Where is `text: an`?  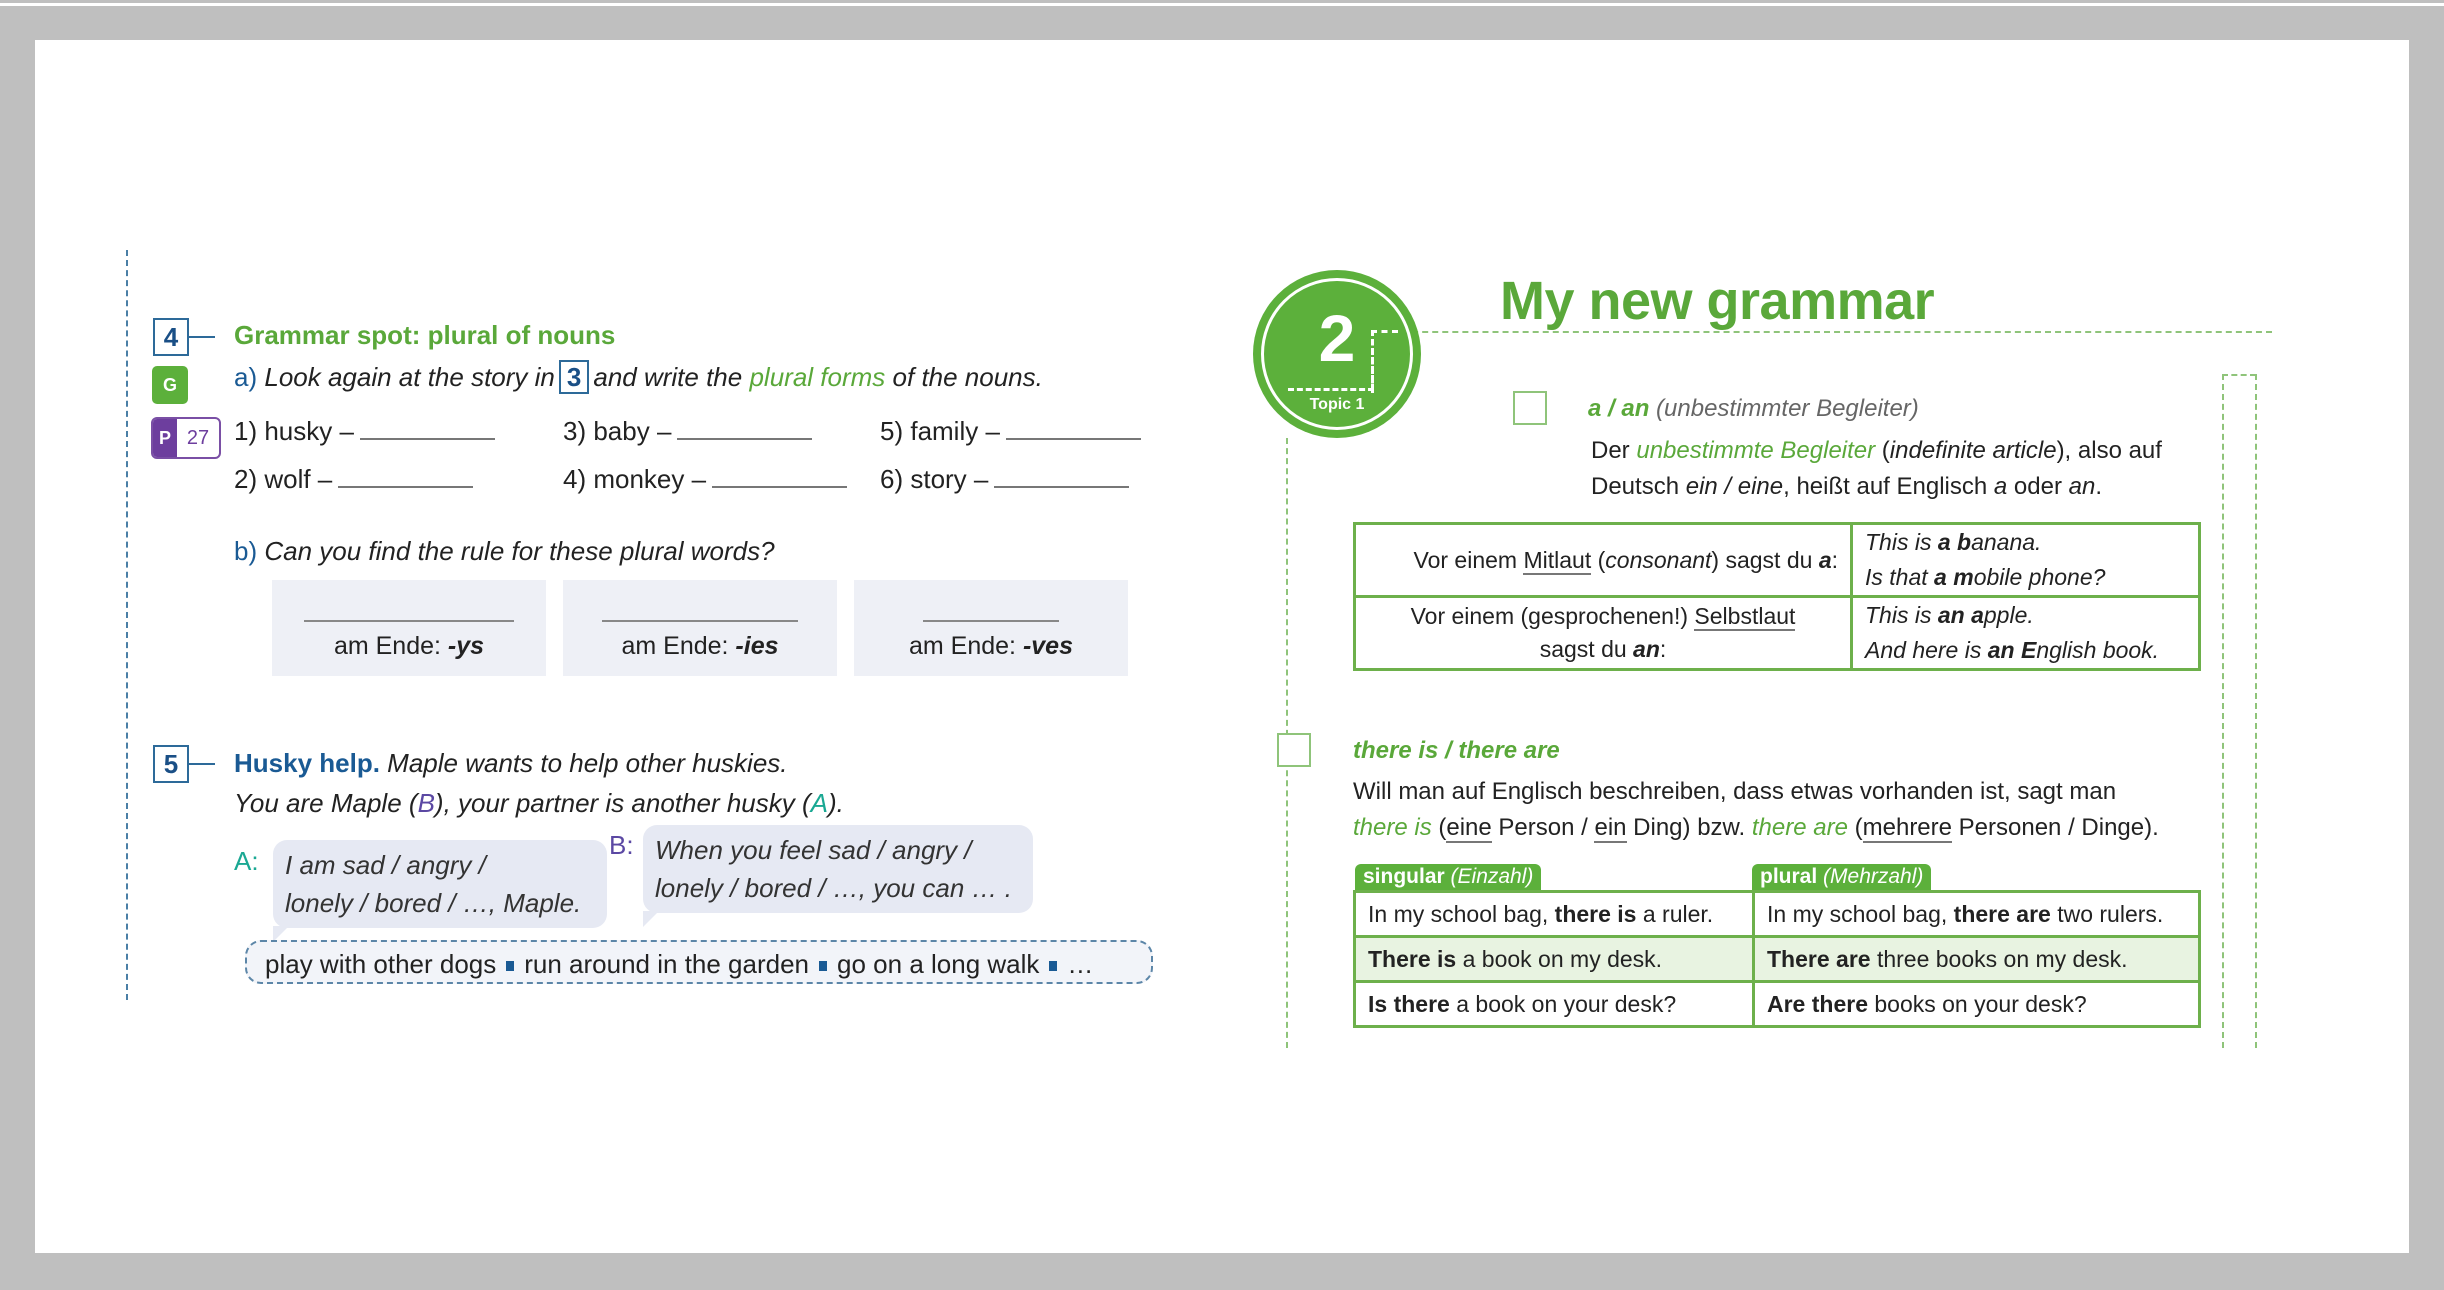 text: an is located at coordinates (2082, 486).